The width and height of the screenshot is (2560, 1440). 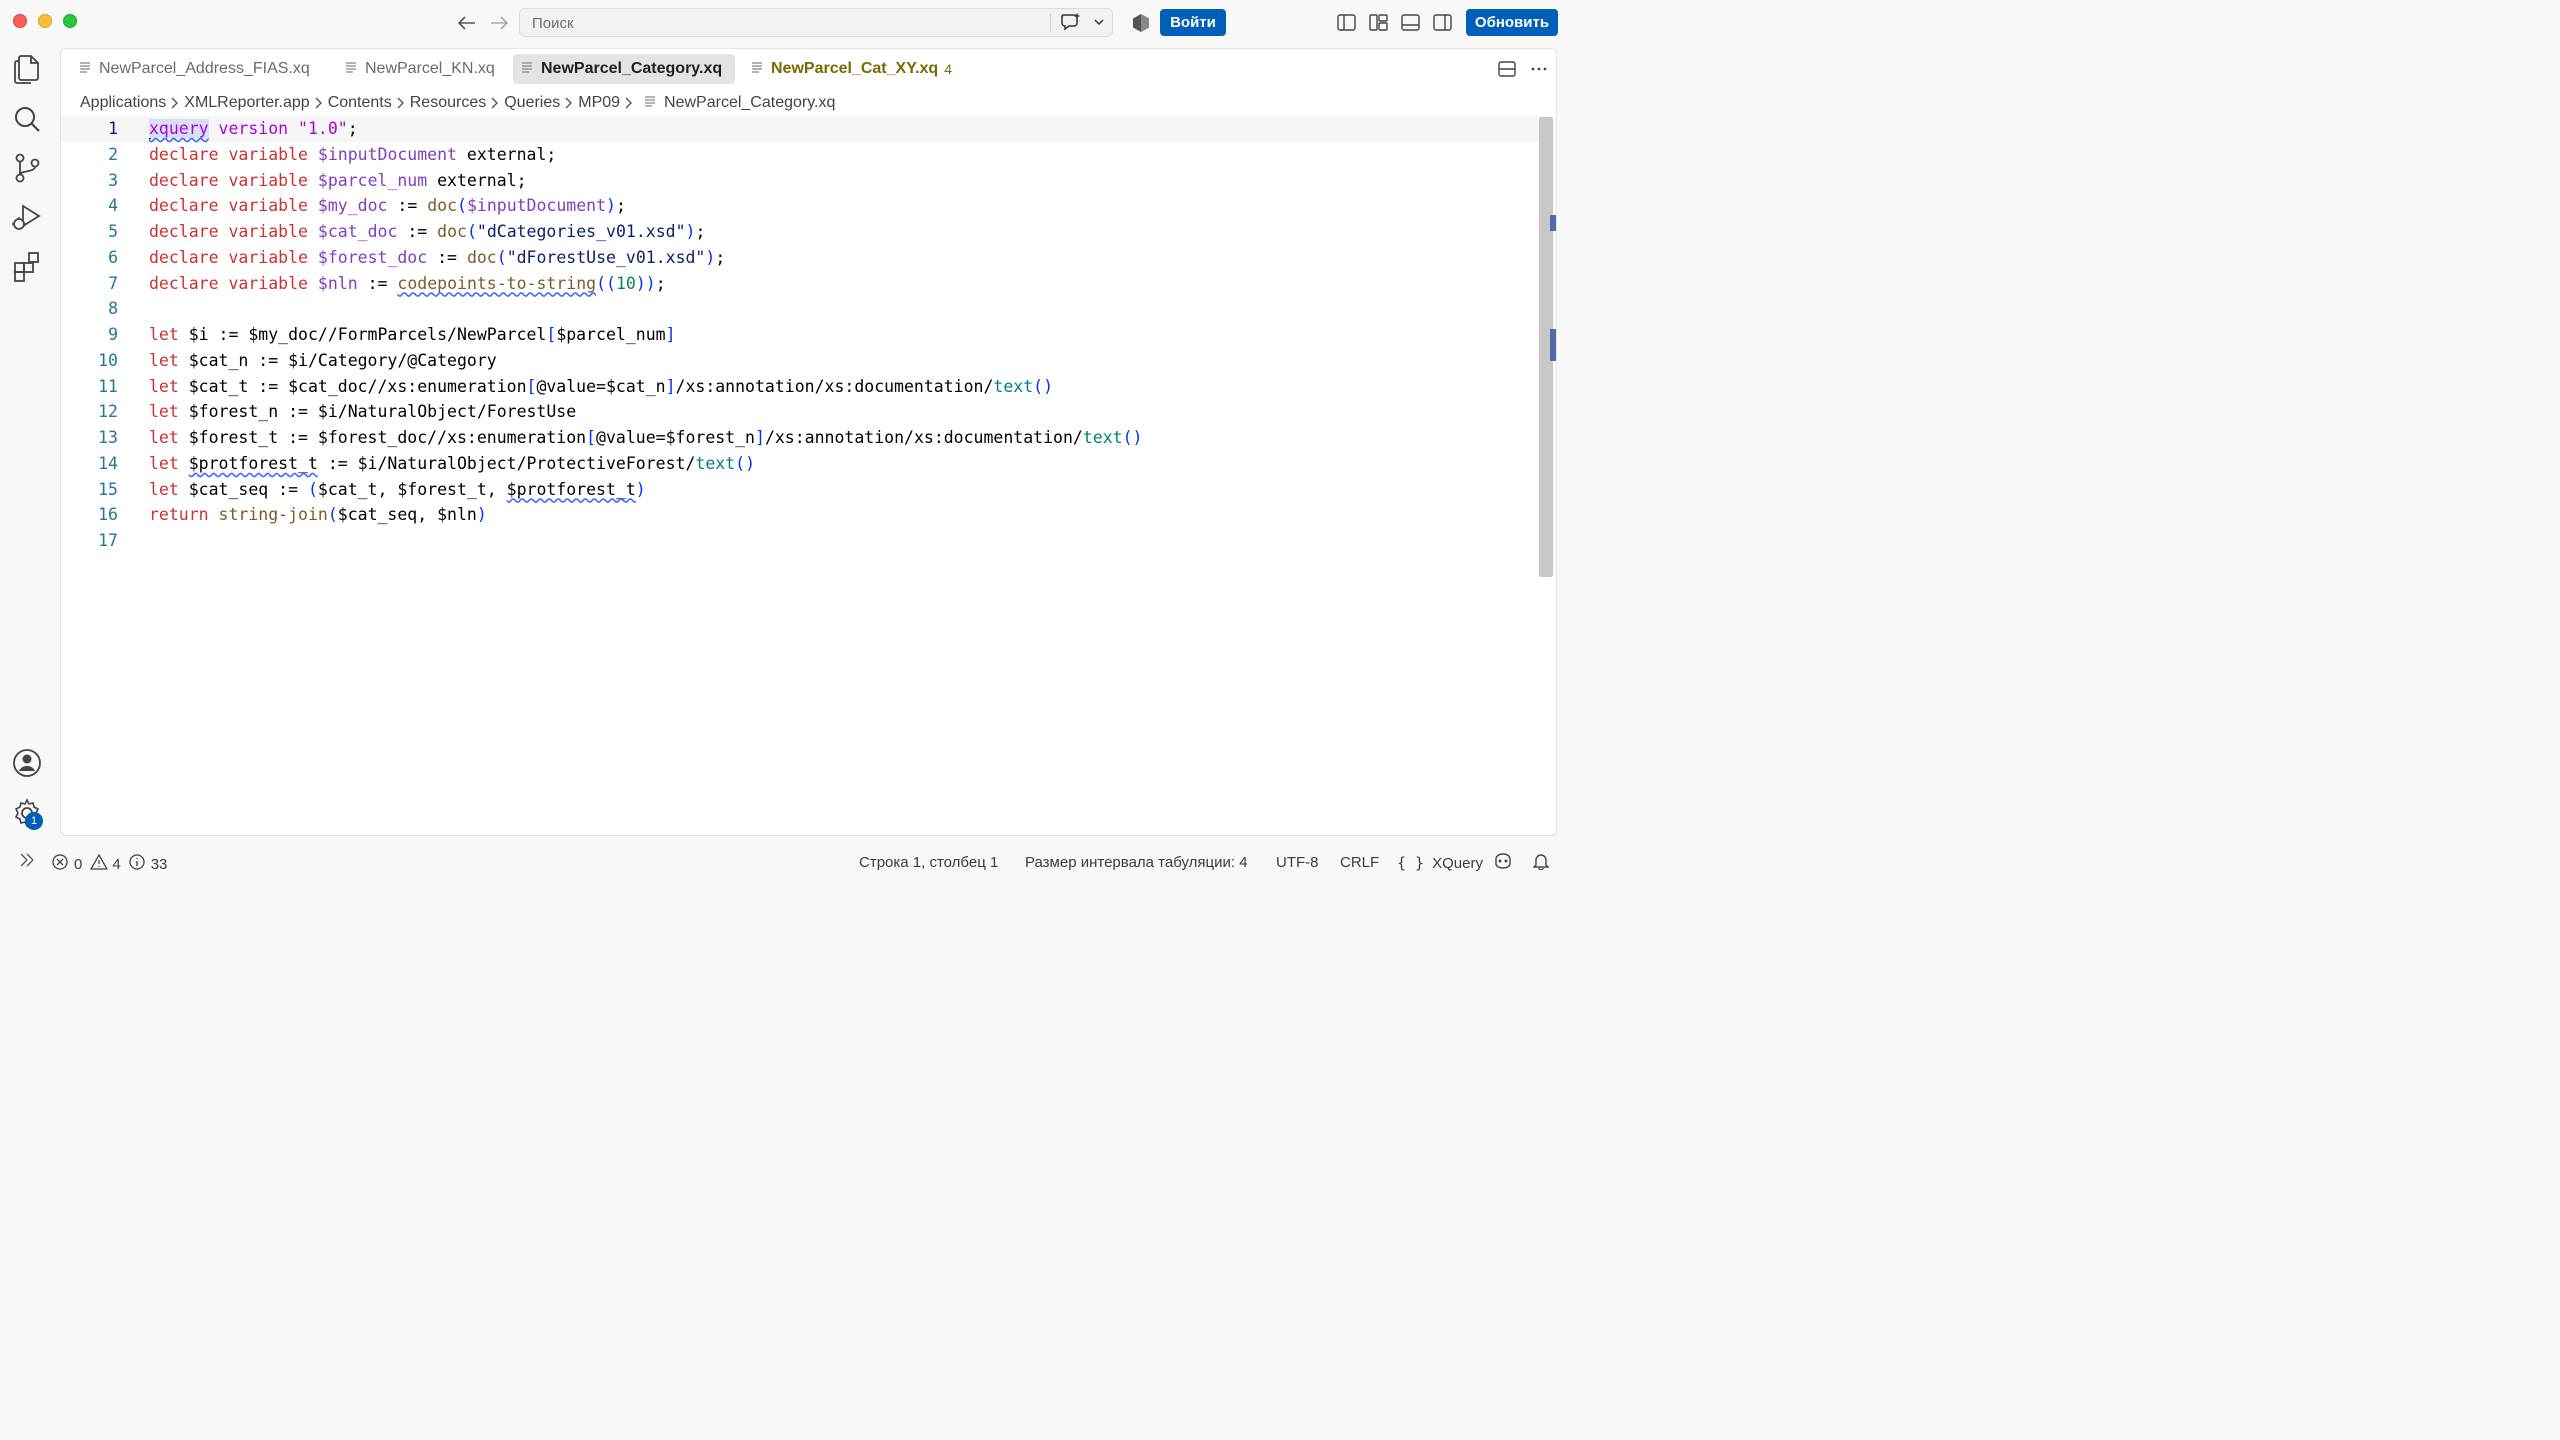 I want to click on code-line: 16 return string-join($cat_seq, $nln), so click(x=801, y=515).